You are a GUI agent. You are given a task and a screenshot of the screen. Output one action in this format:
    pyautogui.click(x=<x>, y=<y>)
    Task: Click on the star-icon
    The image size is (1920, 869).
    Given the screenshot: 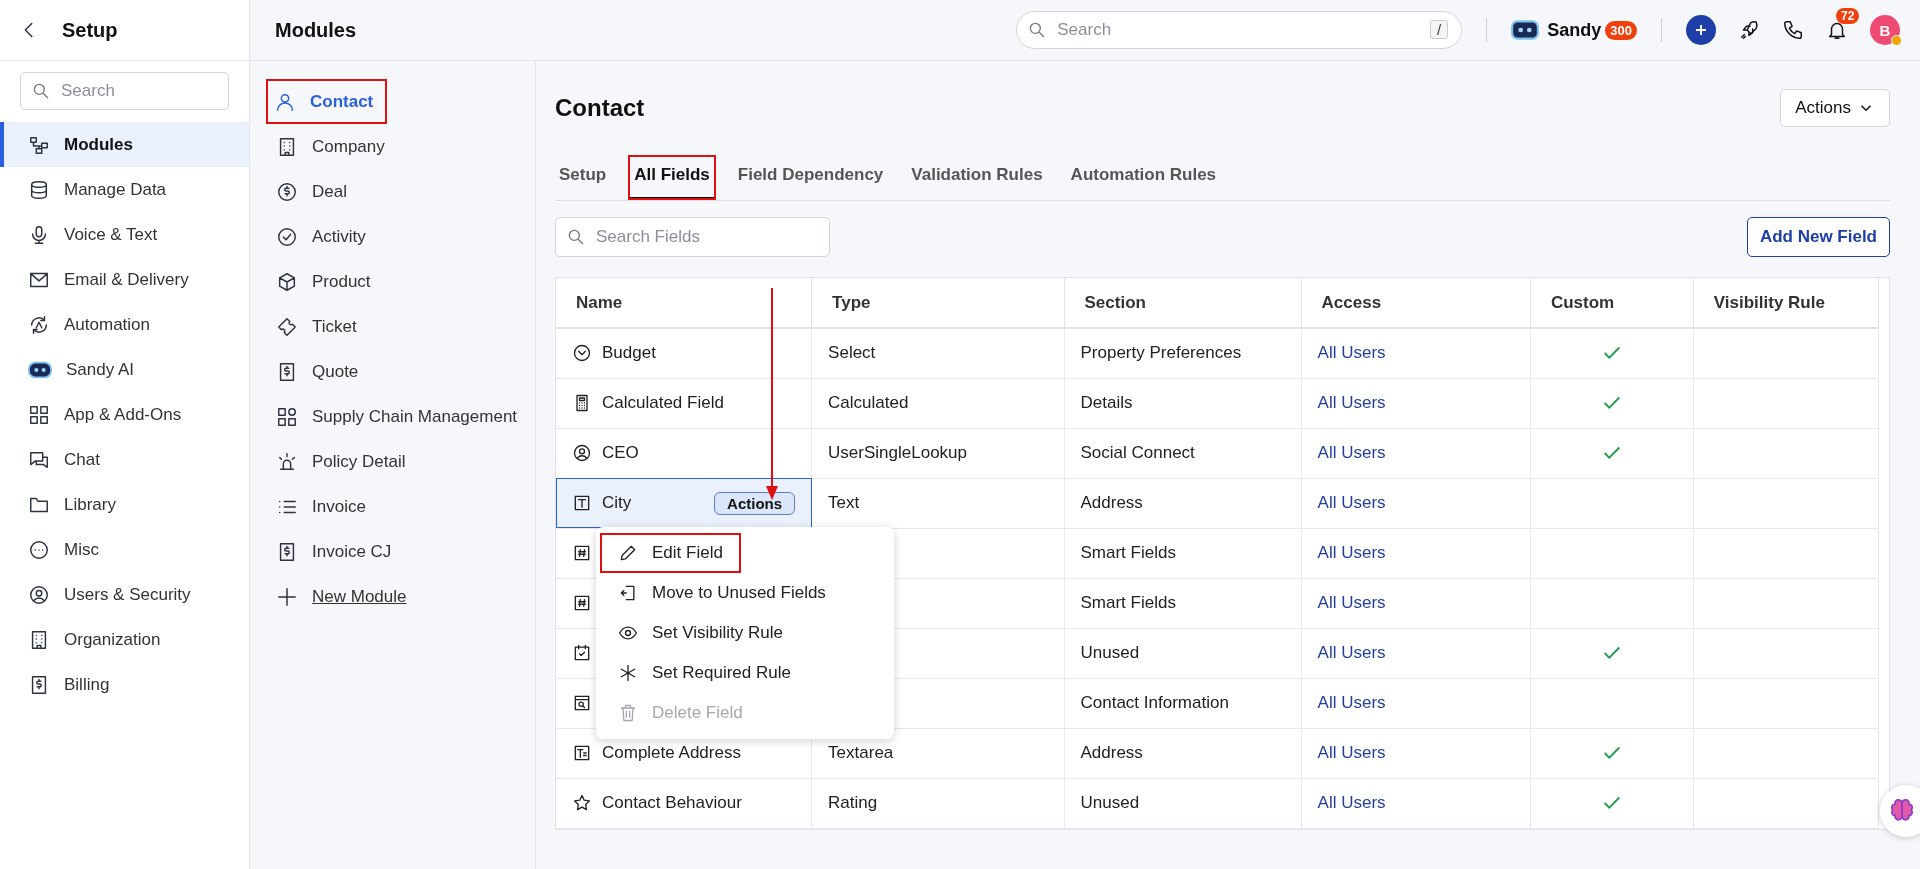 What is the action you would take?
    pyautogui.click(x=582, y=803)
    